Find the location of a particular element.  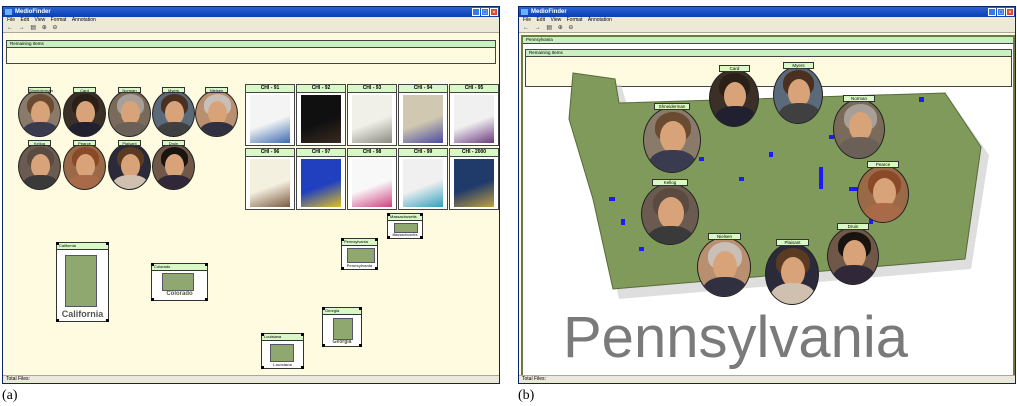

book-chi-93: CHI - 93 is located at coordinates (372, 115).